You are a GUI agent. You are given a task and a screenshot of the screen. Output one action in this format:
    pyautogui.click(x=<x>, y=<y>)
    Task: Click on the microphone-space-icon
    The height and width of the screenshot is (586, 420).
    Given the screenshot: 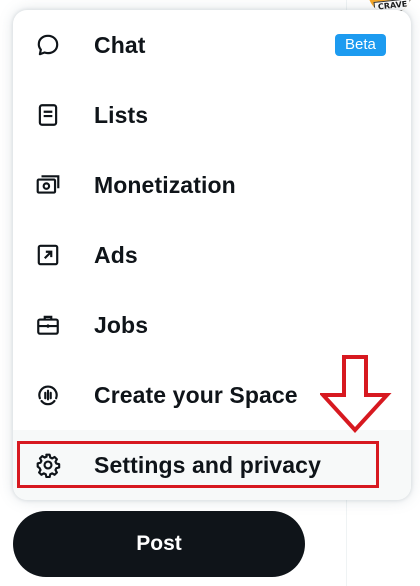 What is the action you would take?
    pyautogui.click(x=48, y=395)
    